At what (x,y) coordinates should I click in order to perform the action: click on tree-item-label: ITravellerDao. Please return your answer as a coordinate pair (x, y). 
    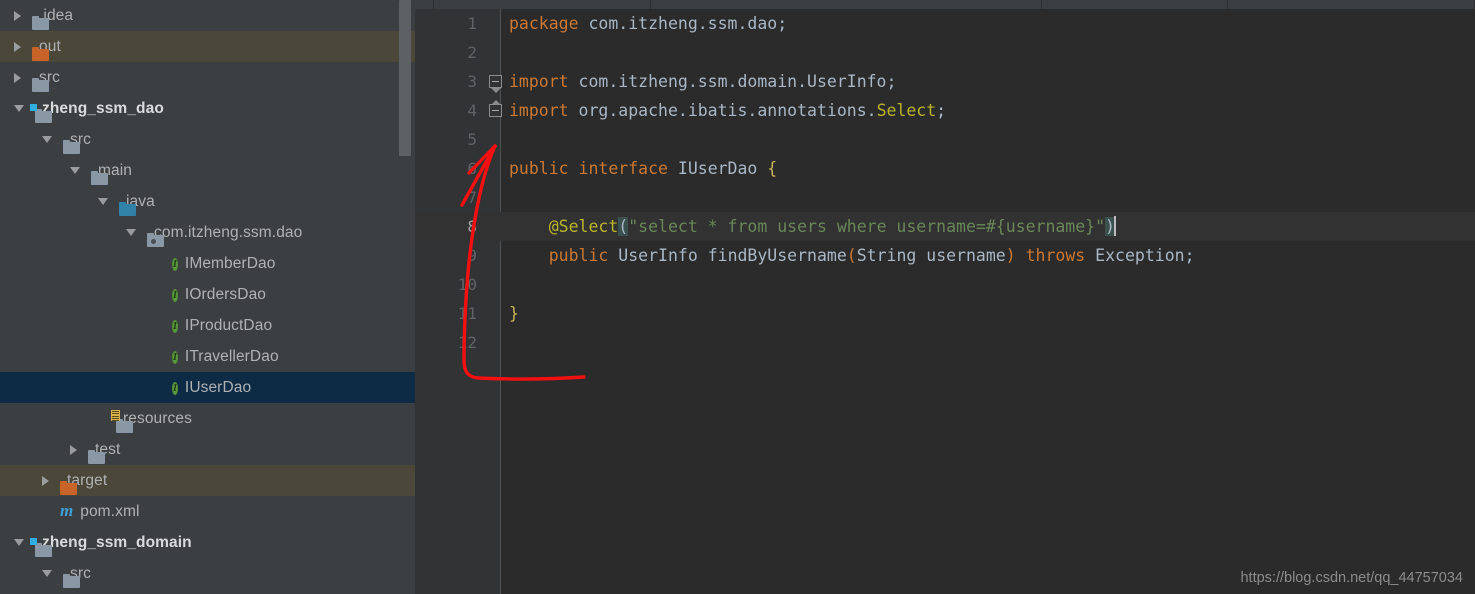
    Looking at the image, I should click on (231, 356).